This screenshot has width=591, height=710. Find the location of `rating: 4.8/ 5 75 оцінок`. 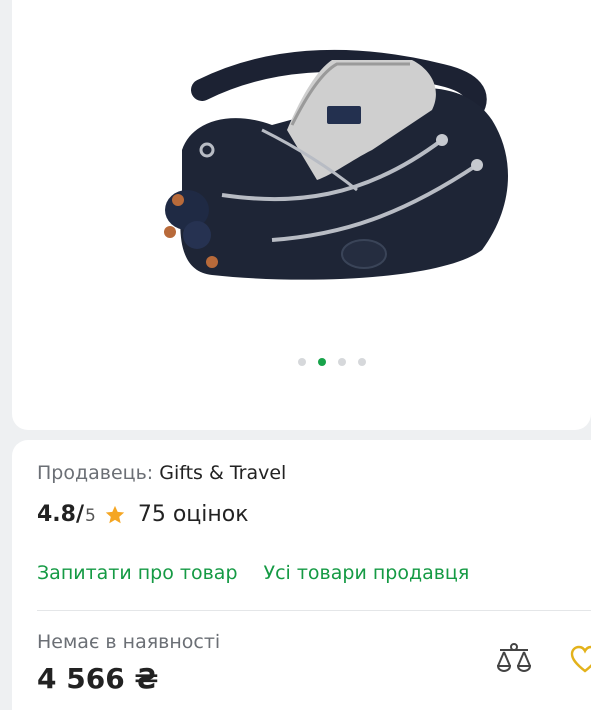

rating: 4.8/ 5 75 оцінок is located at coordinates (143, 514).